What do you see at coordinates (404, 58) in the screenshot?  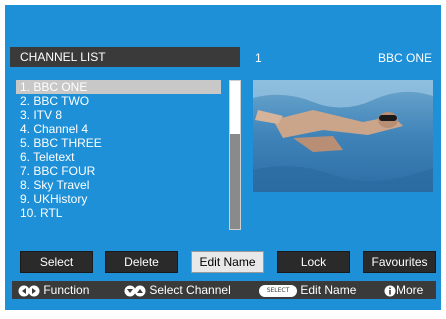 I see `current-channel-name: BBC ONE` at bounding box center [404, 58].